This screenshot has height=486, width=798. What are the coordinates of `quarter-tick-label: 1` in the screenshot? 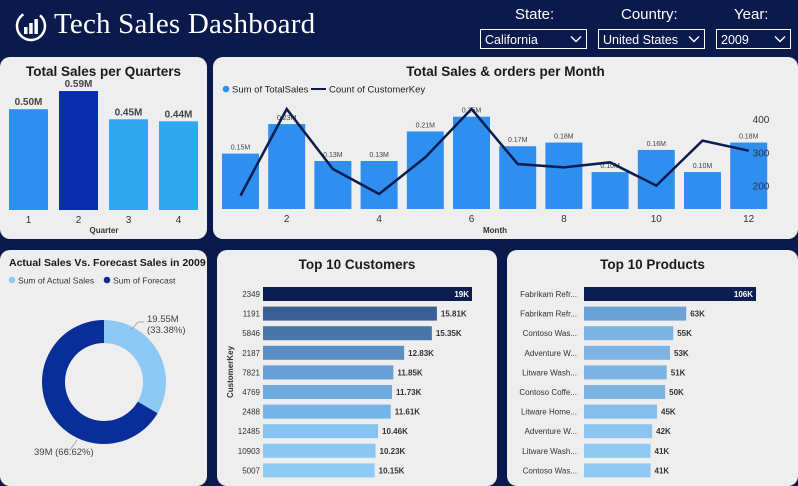 It's located at (29, 220).